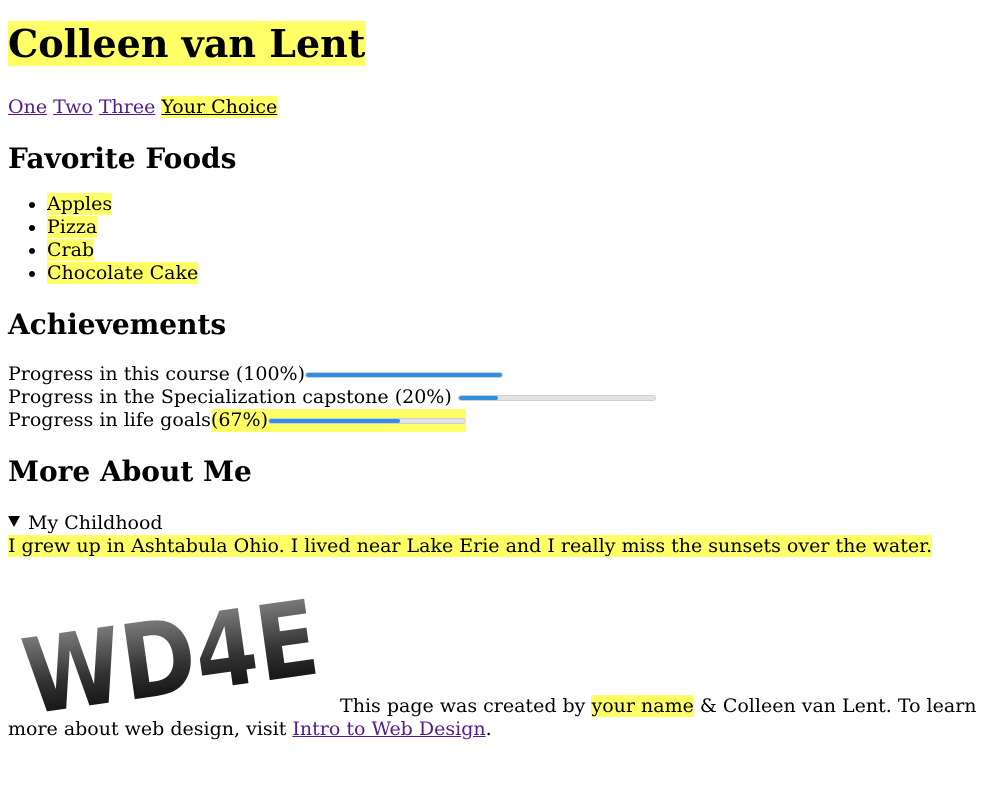  I want to click on wd4e-logo: WD4E, so click(170, 648).